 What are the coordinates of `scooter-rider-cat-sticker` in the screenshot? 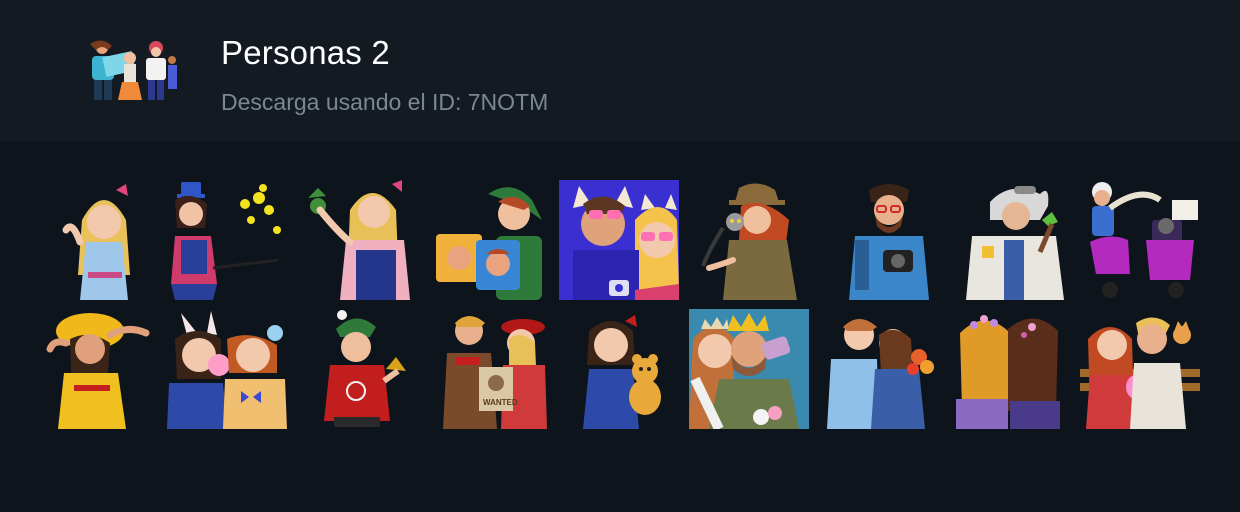 It's located at (1140, 240).